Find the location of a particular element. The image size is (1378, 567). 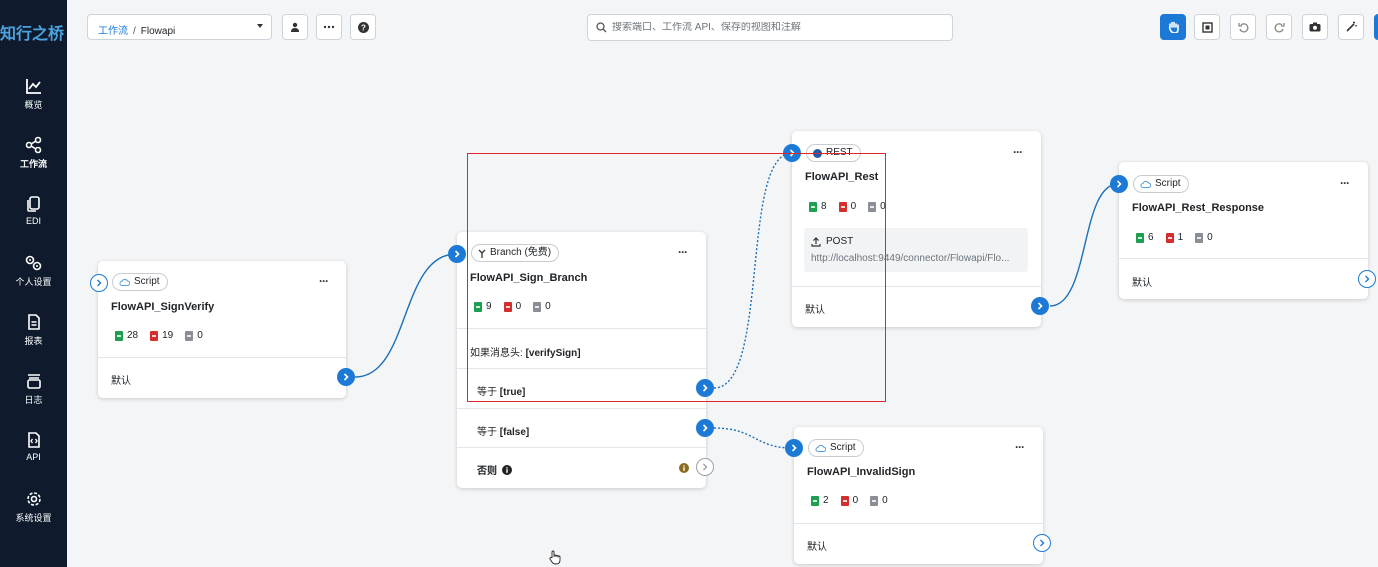

more-options-button is located at coordinates (329, 27).